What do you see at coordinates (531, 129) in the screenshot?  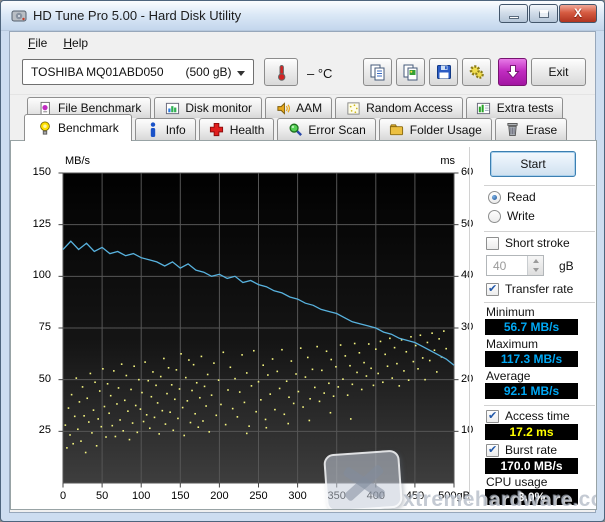 I see `tab-erase: Erase` at bounding box center [531, 129].